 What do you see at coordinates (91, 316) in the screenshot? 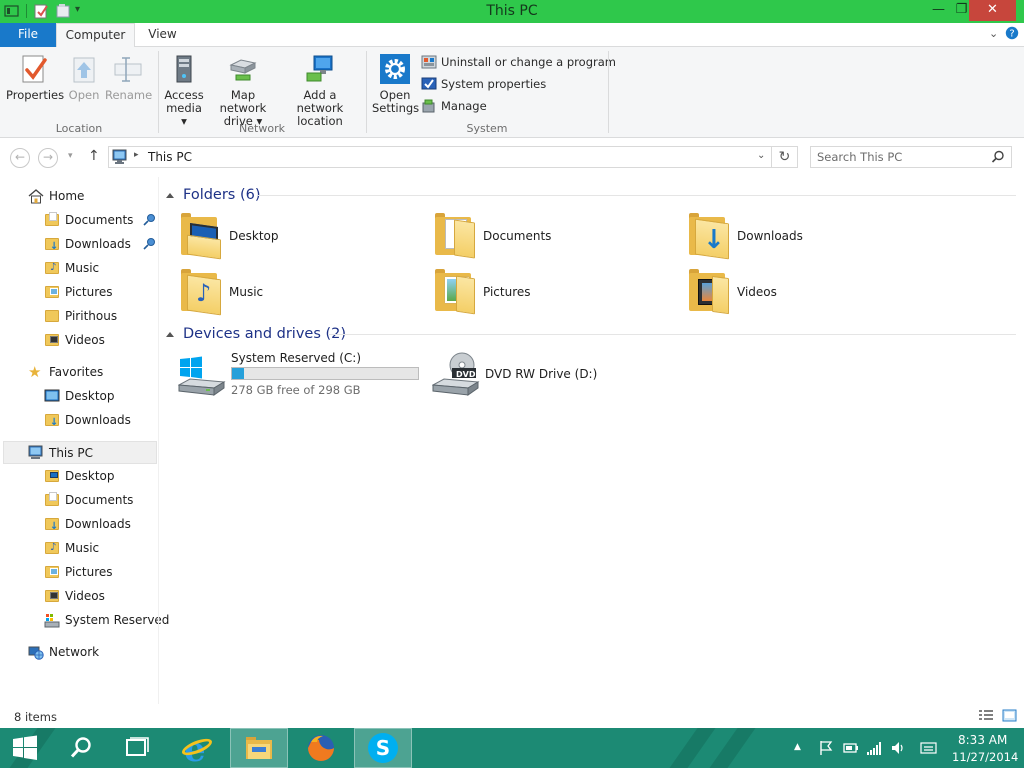
I see `nav-item-label: Pirithous` at bounding box center [91, 316].